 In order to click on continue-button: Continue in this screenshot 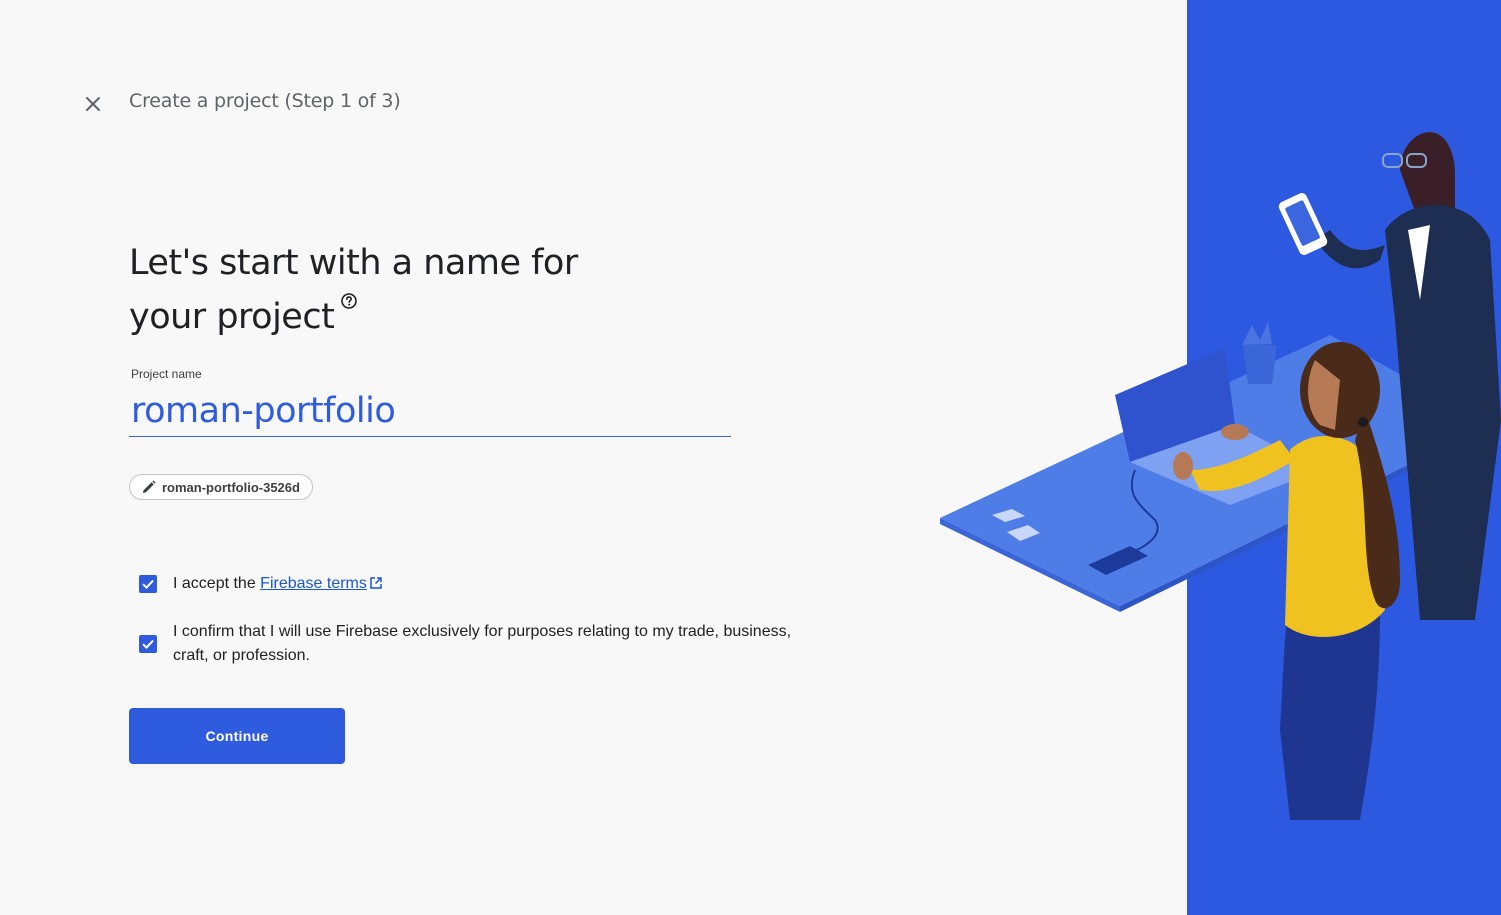, I will do `click(237, 736)`.